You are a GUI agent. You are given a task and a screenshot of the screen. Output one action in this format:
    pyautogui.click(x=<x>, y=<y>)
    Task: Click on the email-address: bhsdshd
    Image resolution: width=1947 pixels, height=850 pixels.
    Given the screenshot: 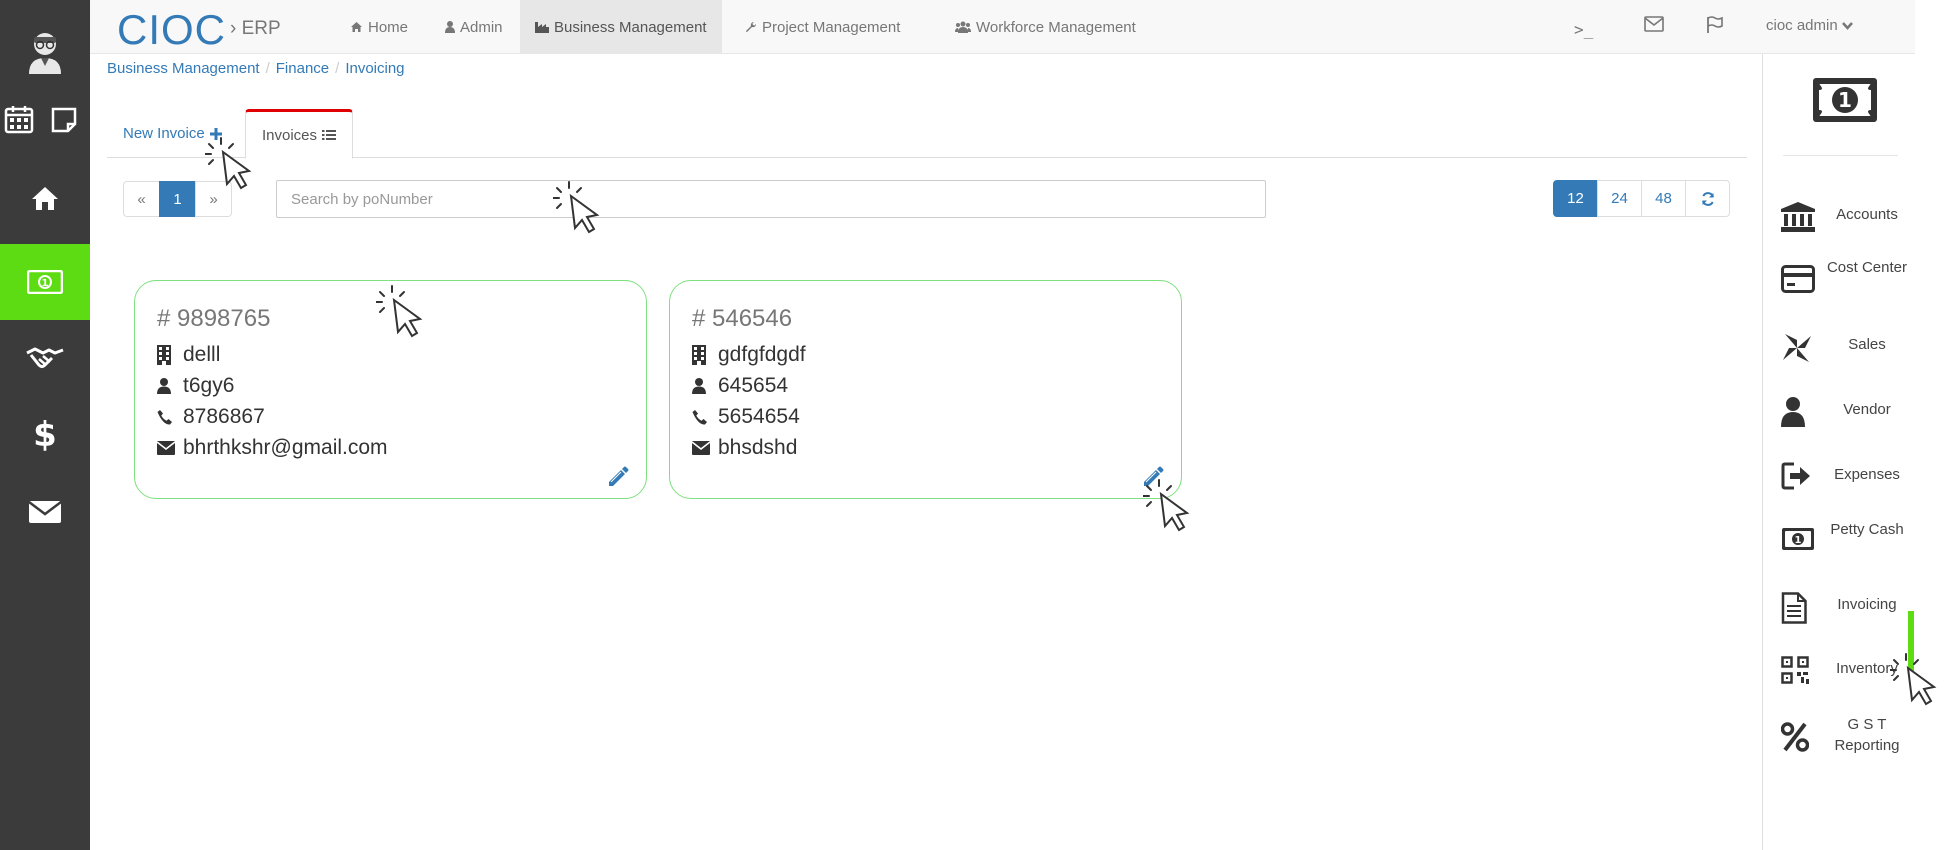 What is the action you would take?
    pyautogui.click(x=758, y=447)
    